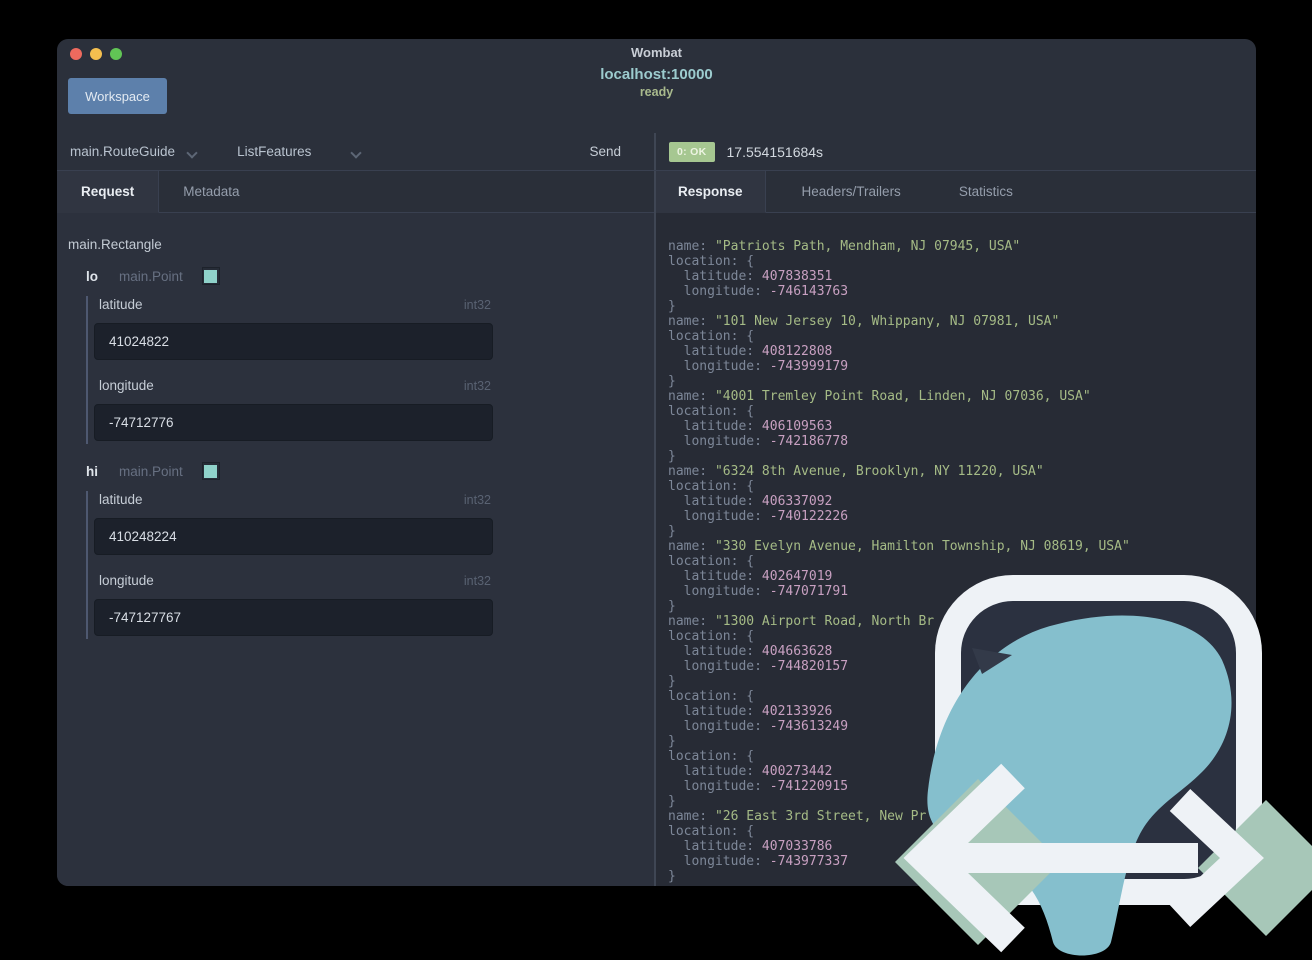  I want to click on tab-request: Request, so click(108, 192).